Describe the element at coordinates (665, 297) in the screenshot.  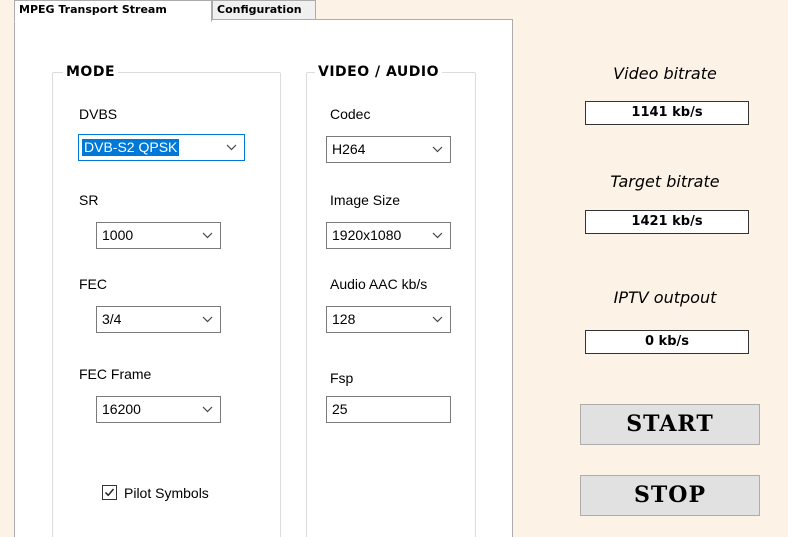
I see `iptv-output-title: IPTV outpout` at that location.